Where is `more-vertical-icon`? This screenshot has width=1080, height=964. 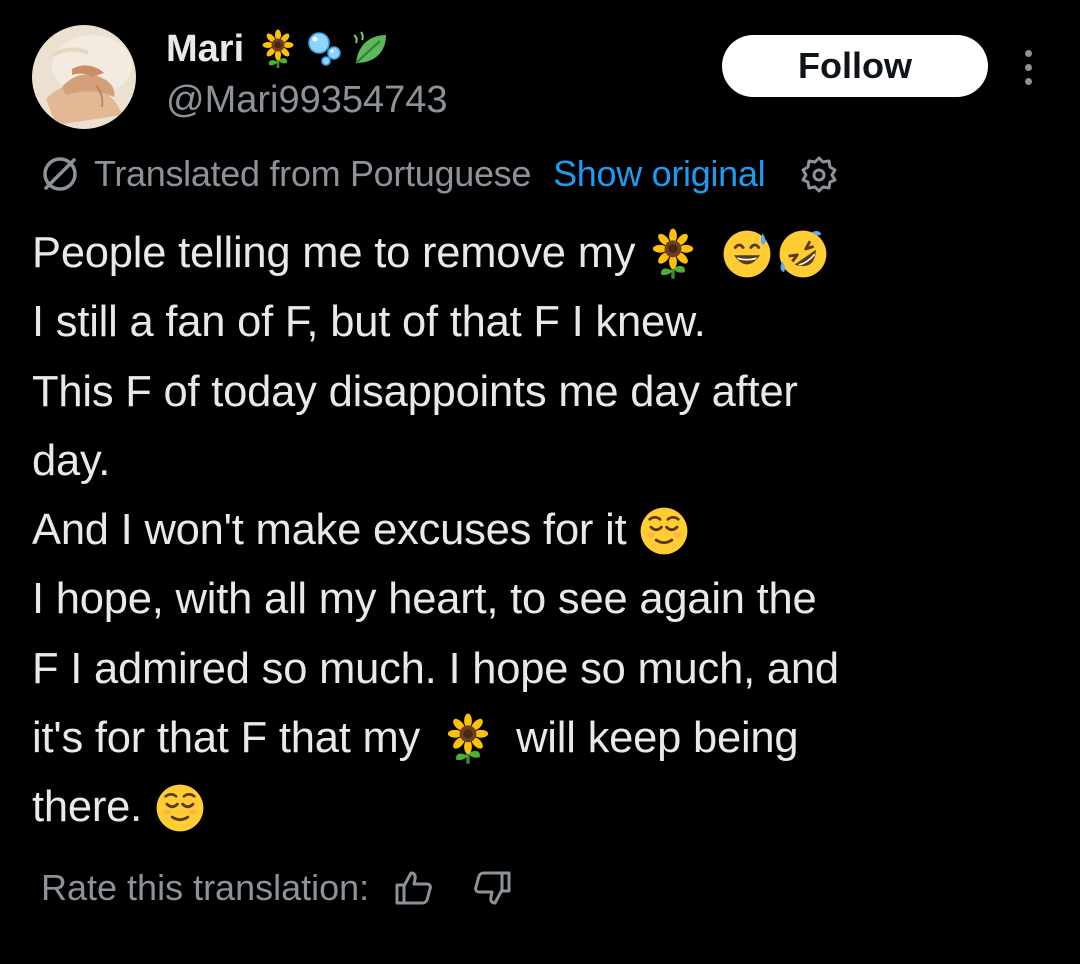 more-vertical-icon is located at coordinates (1028, 67).